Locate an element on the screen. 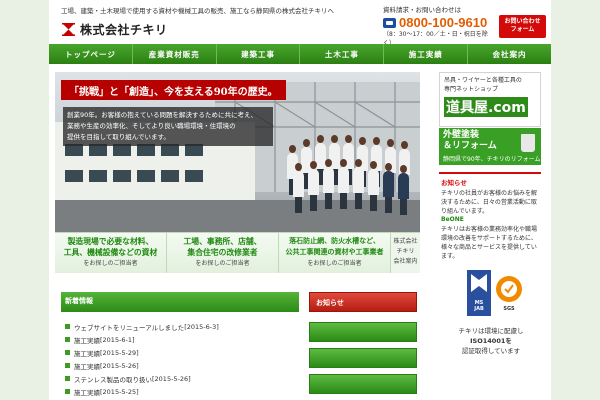 The height and width of the screenshot is (400, 600). category-materials: 製造現場で必要な材料、 工具、機械設備などの資材 をお探しのご担当者 is located at coordinates (111, 253).